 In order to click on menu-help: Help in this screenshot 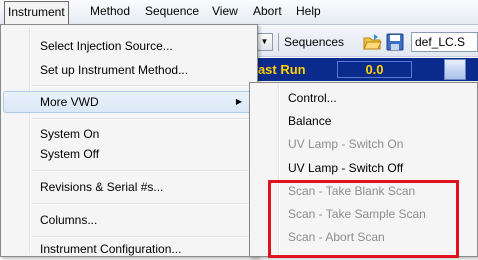, I will do `click(308, 11)`.